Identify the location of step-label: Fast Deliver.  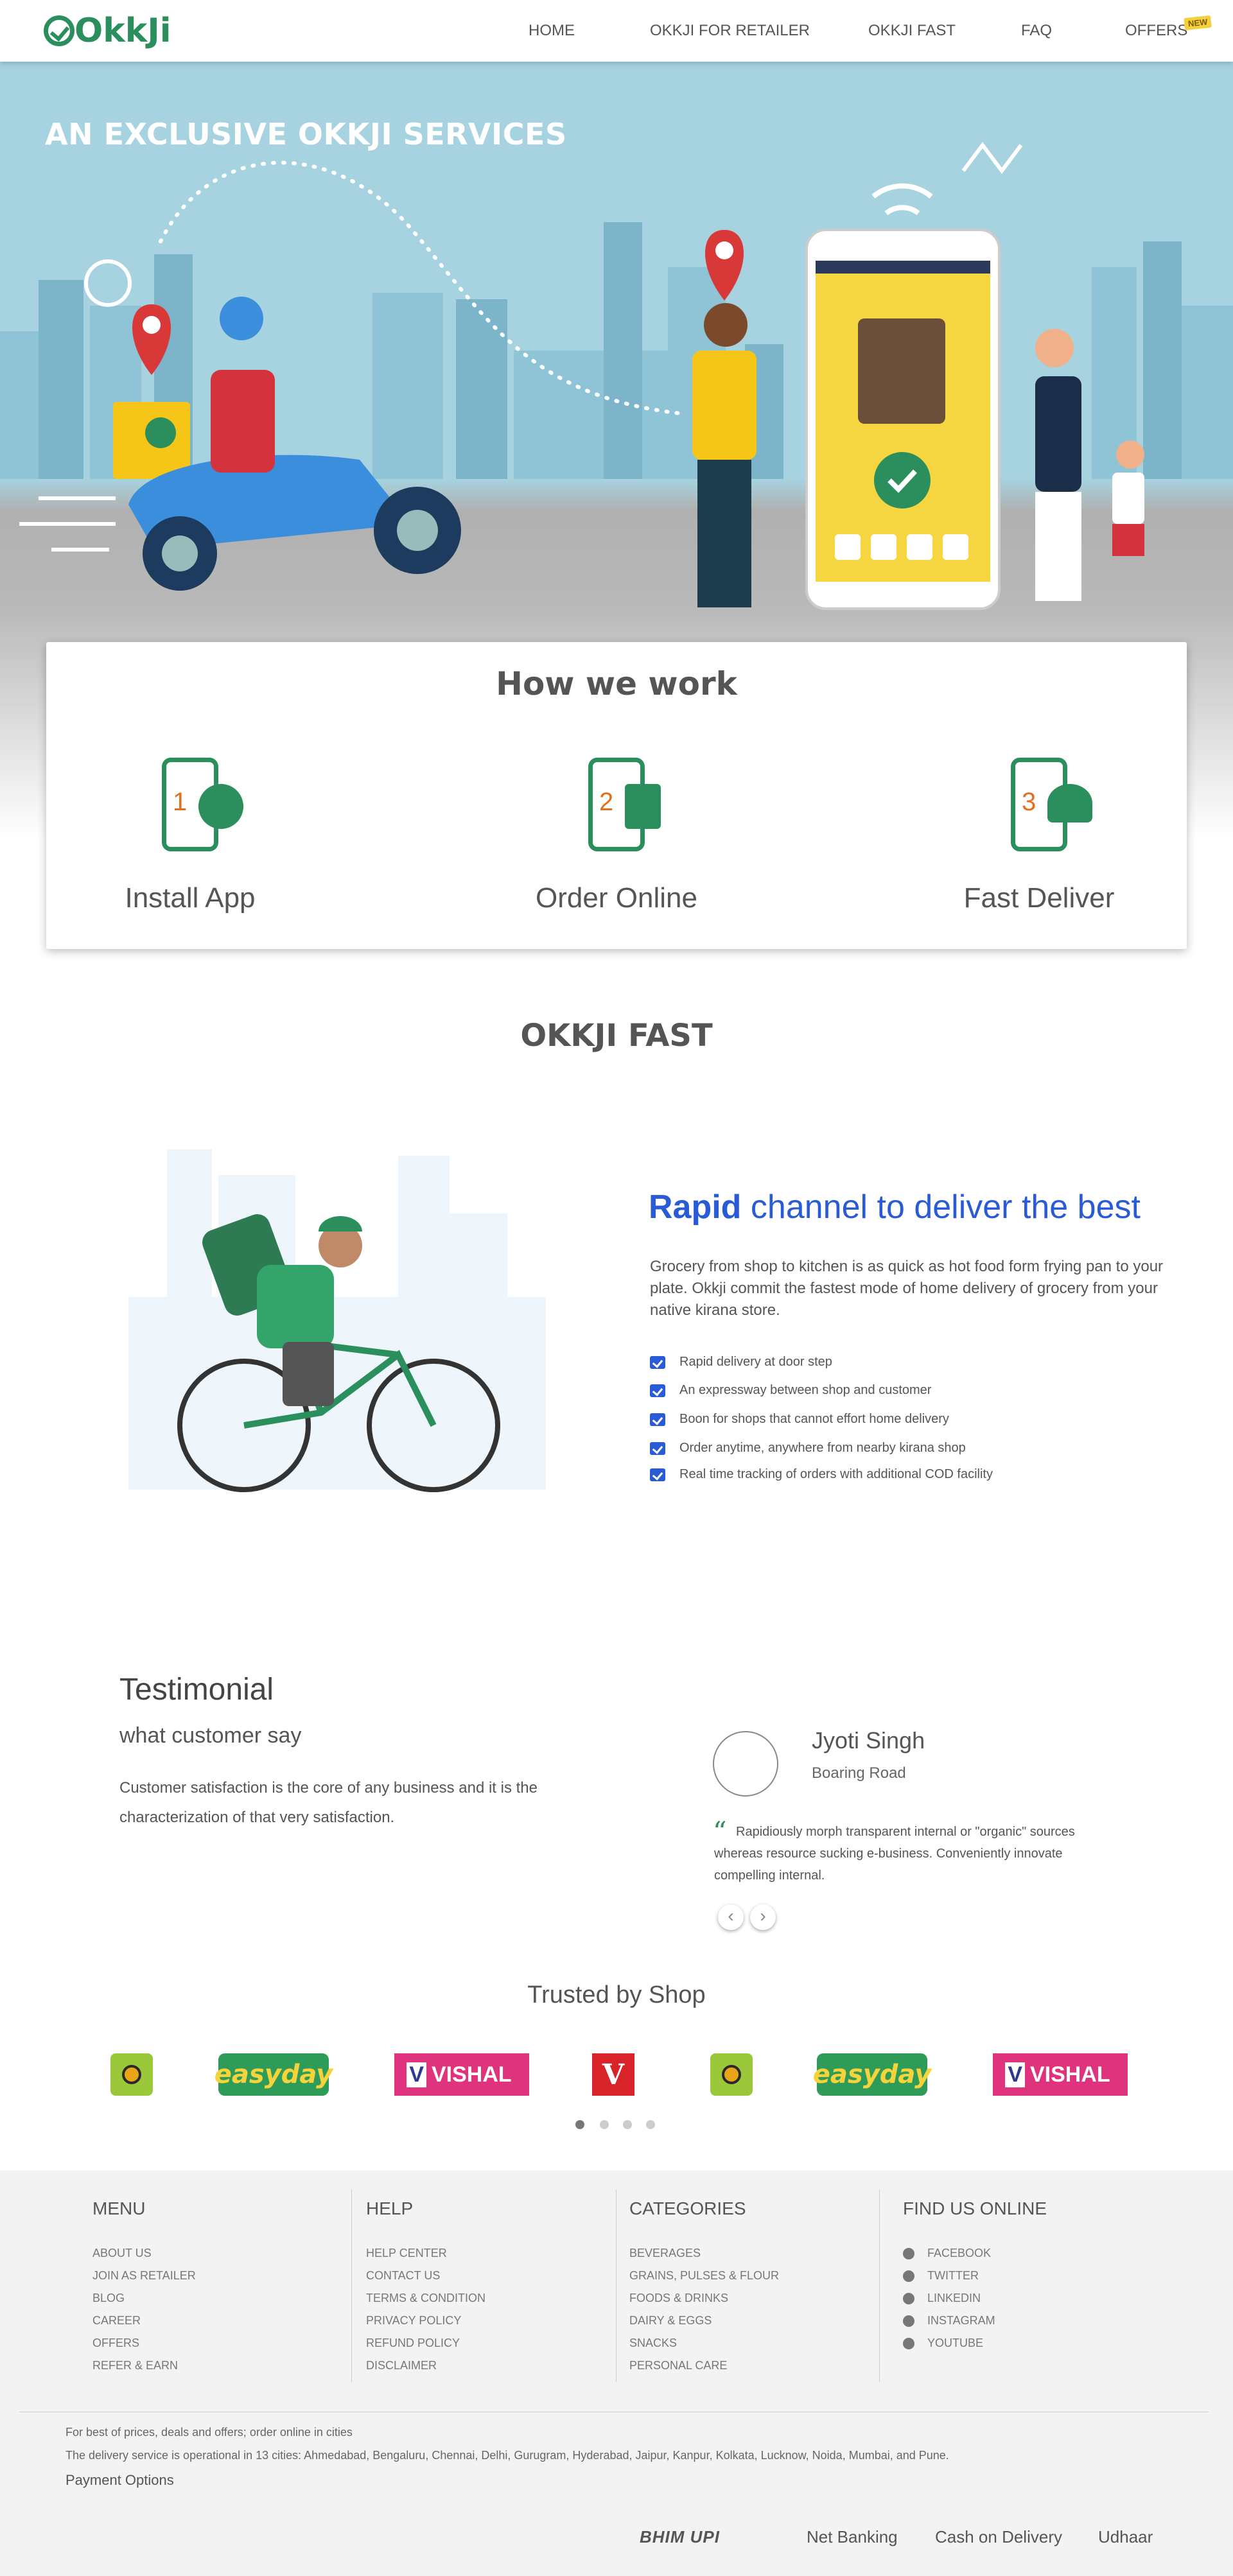
(1039, 898).